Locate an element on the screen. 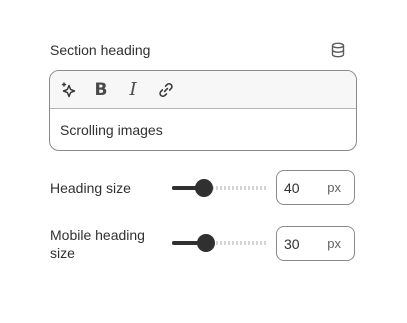  heading-size-input is located at coordinates (301, 188).